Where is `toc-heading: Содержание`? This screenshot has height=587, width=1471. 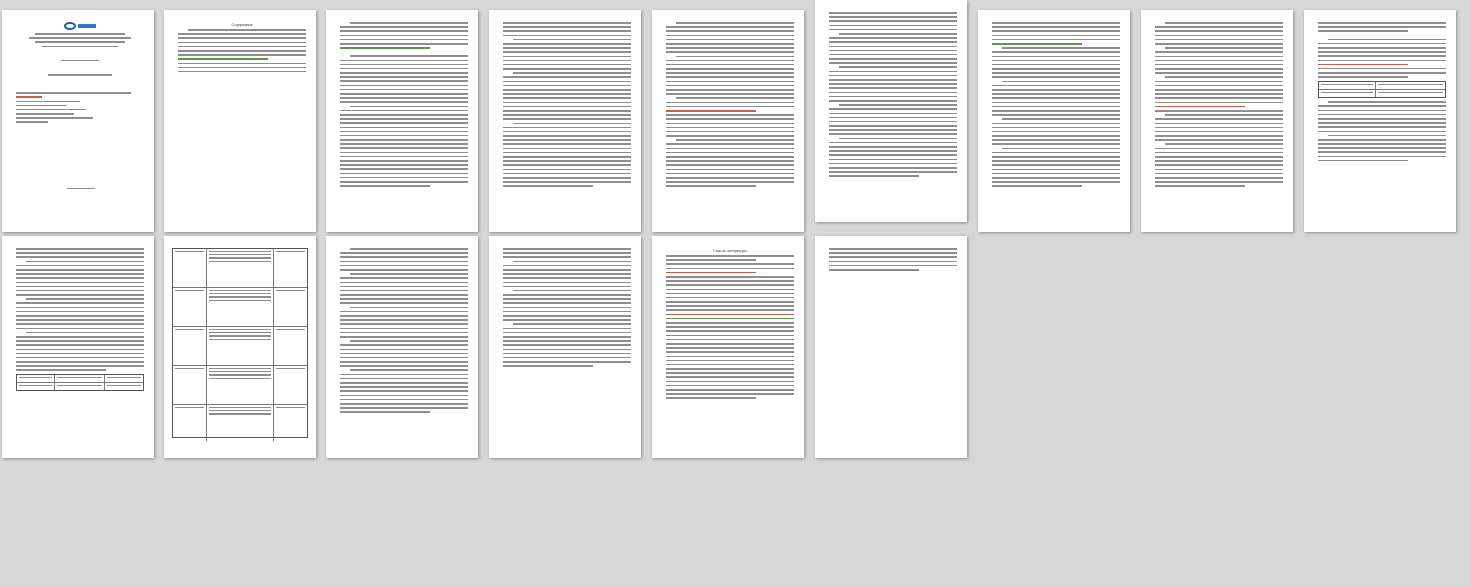 toc-heading: Содержание is located at coordinates (242, 24).